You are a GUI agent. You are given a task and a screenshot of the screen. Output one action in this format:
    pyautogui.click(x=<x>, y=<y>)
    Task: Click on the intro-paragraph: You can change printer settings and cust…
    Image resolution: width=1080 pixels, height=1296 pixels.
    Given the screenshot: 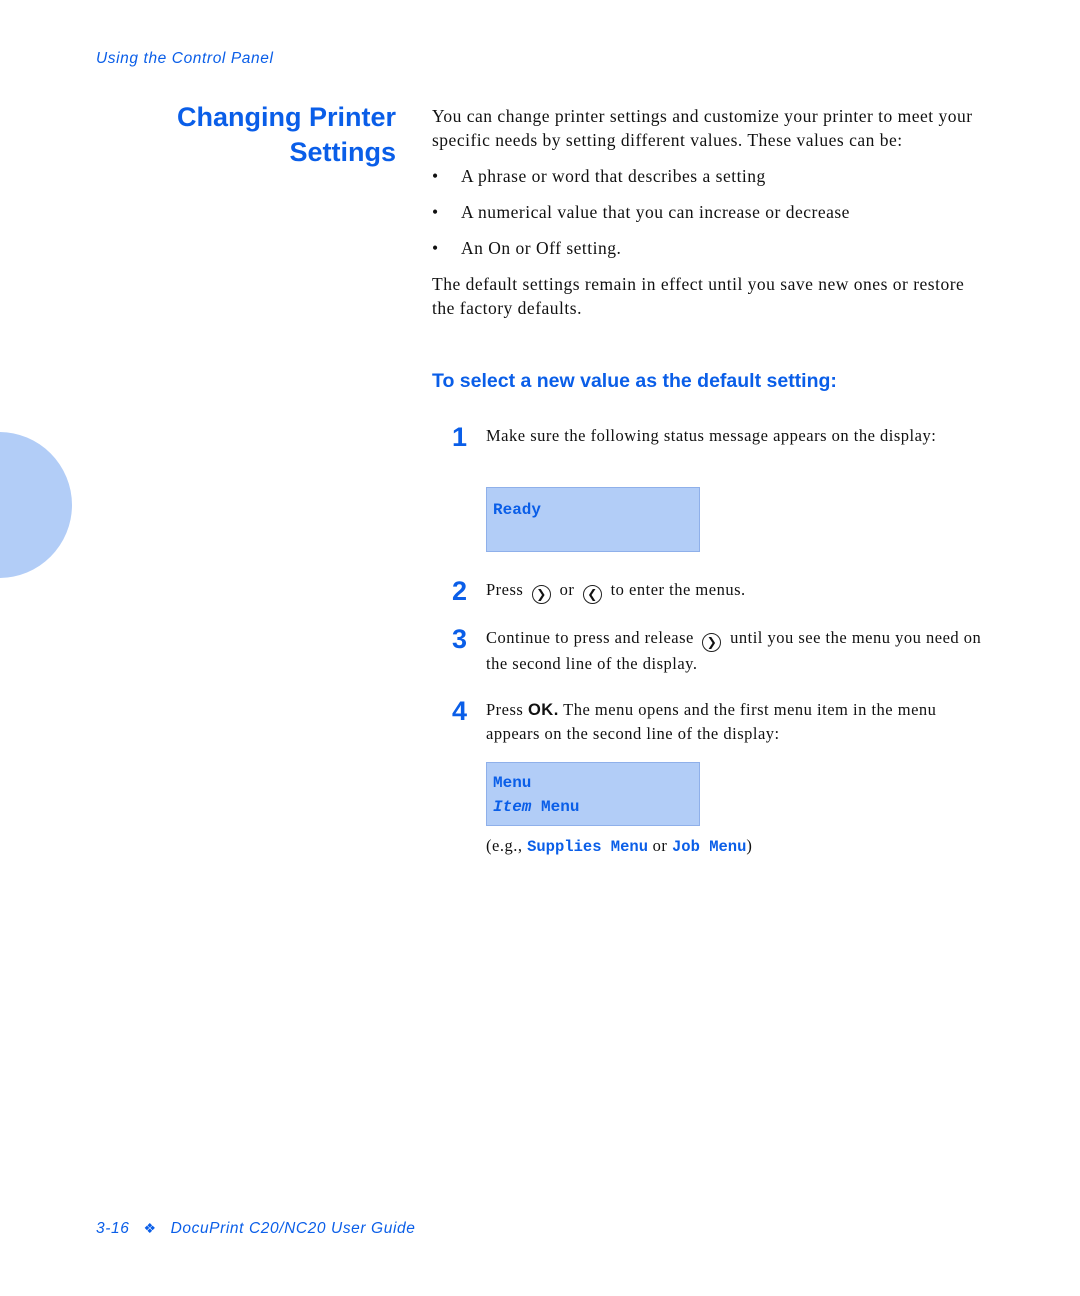 What is the action you would take?
    pyautogui.click(x=702, y=128)
    